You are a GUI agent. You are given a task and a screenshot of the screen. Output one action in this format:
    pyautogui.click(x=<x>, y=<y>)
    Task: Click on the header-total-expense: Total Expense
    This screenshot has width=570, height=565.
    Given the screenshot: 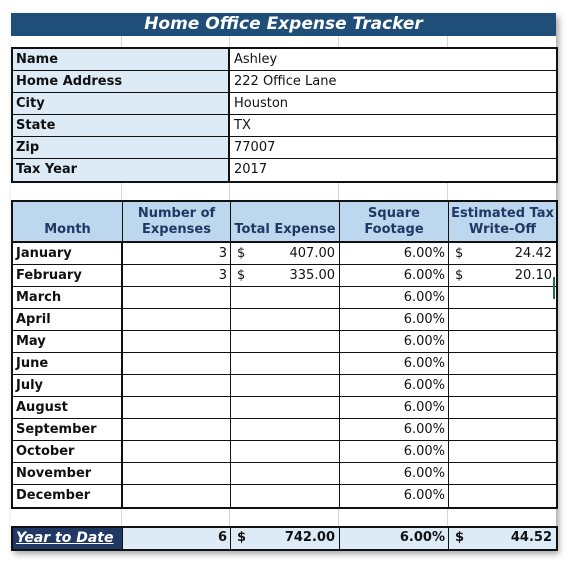 What is the action you would take?
    pyautogui.click(x=285, y=221)
    